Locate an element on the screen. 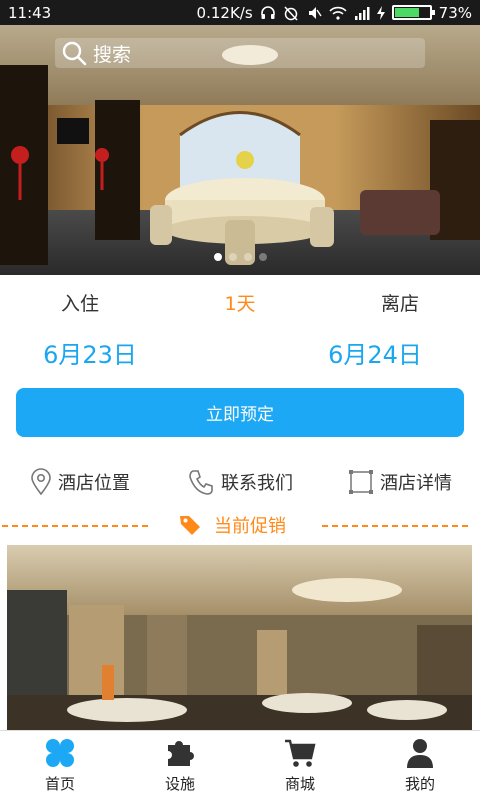 The height and width of the screenshot is (800, 480). battery-percent: 73% is located at coordinates (455, 12).